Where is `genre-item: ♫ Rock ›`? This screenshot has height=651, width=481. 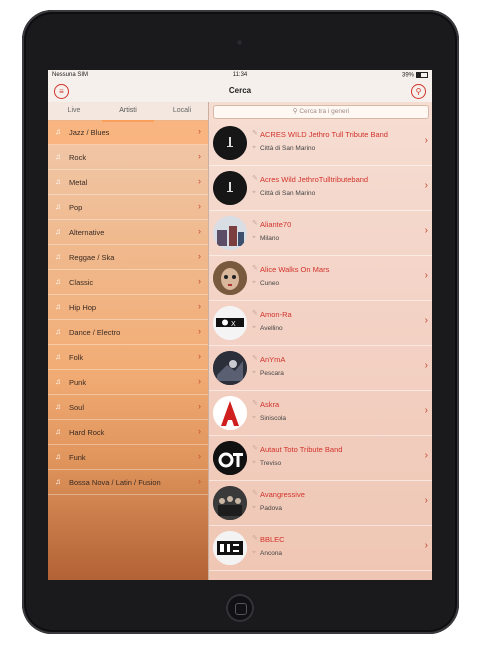
genre-item: ♫ Rock › is located at coordinates (128, 157).